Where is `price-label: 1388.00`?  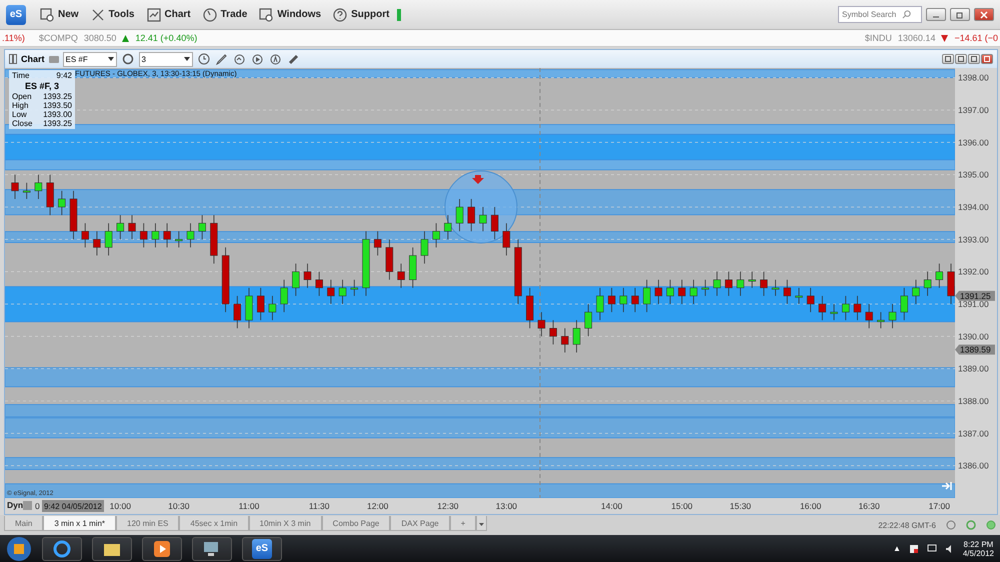 price-label: 1388.00 is located at coordinates (973, 401).